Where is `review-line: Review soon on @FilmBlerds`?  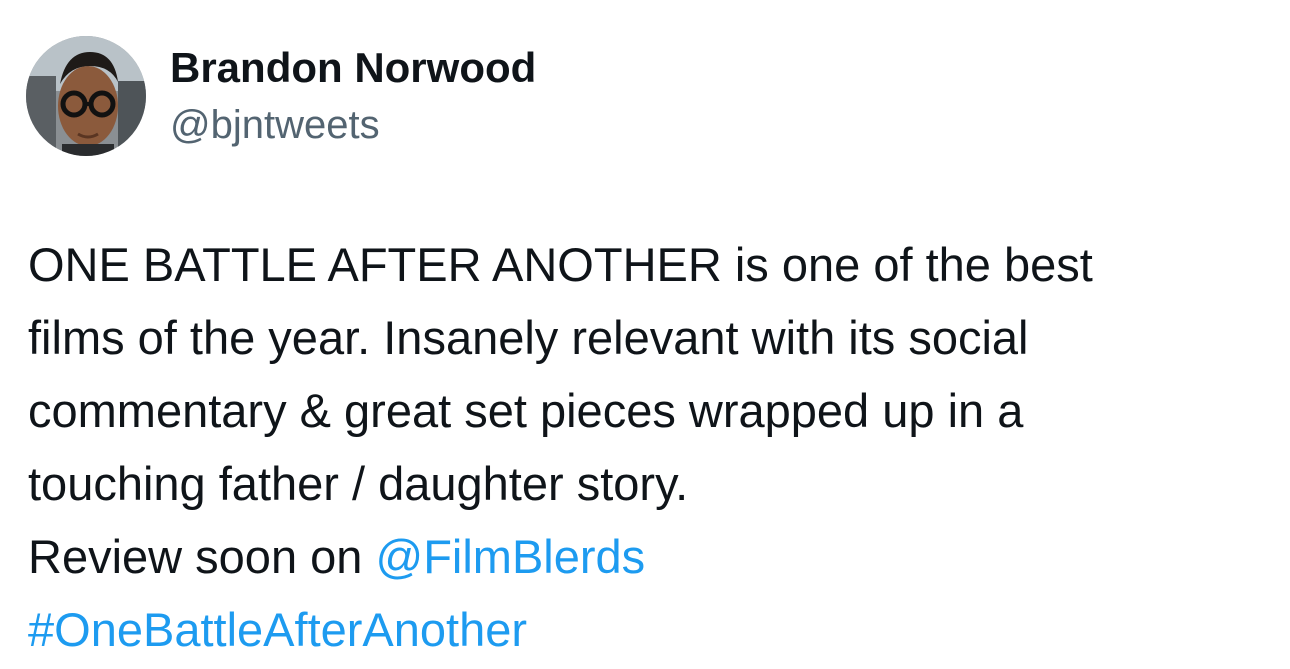 review-line: Review soon on @FilmBlerds is located at coordinates (653, 556).